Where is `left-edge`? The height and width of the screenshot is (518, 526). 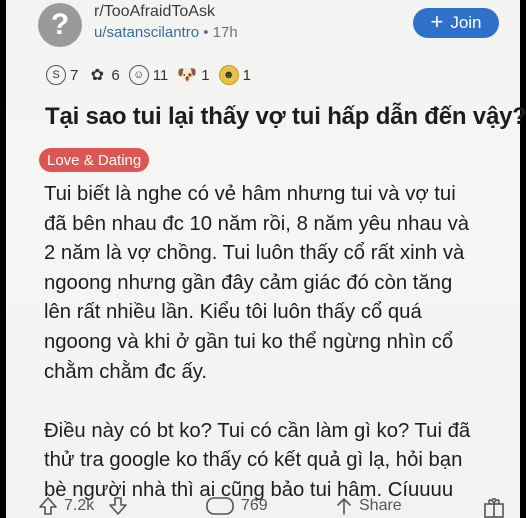 left-edge is located at coordinates (3, 259).